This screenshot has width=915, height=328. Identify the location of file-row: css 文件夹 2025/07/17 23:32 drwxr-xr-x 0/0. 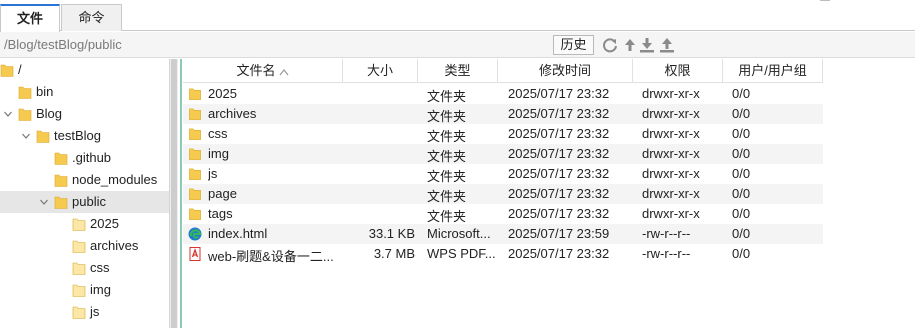
(503, 134).